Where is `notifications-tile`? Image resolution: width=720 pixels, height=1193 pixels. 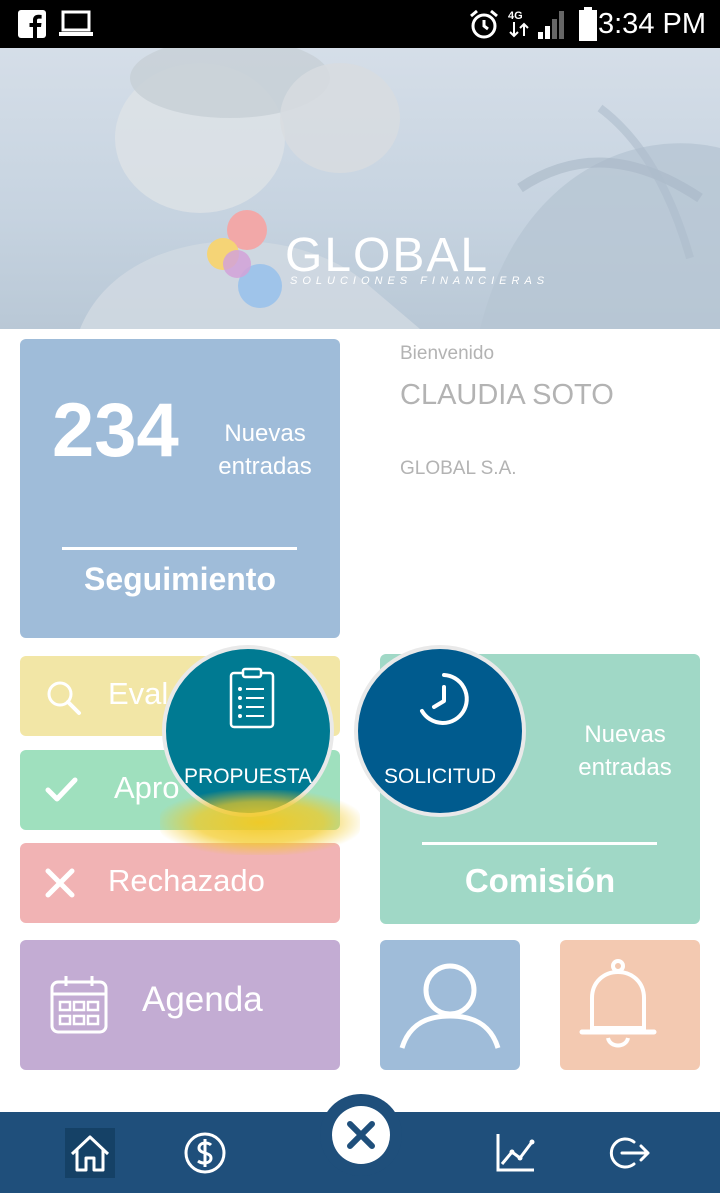
notifications-tile is located at coordinates (630, 1005).